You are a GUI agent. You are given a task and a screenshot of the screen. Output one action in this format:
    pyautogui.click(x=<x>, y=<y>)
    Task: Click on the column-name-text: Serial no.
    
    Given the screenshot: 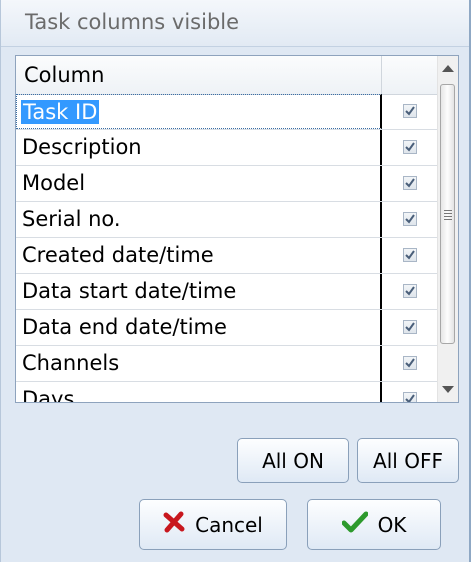 What is the action you would take?
    pyautogui.click(x=71, y=219)
    